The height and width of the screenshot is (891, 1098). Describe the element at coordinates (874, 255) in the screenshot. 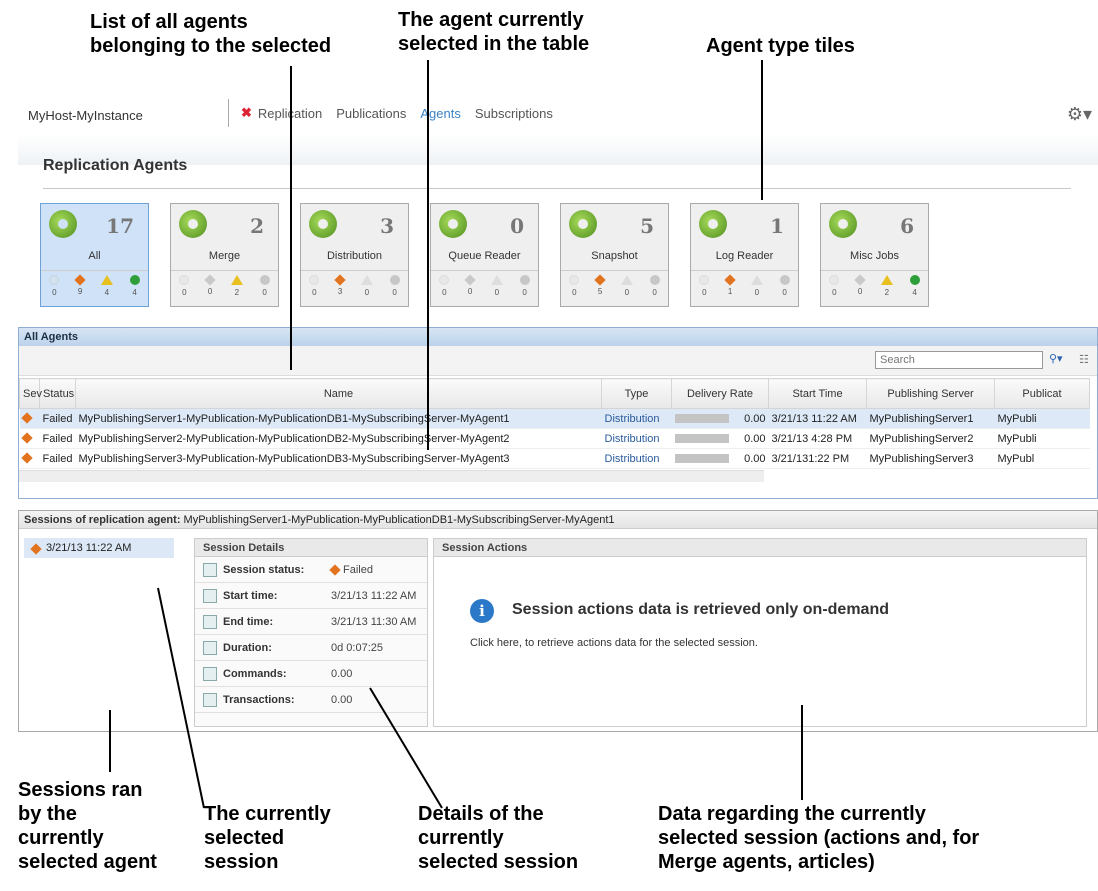

I see `agent-tile-misc-jobs: 6 Misc Jobs 0 0 2 4` at that location.